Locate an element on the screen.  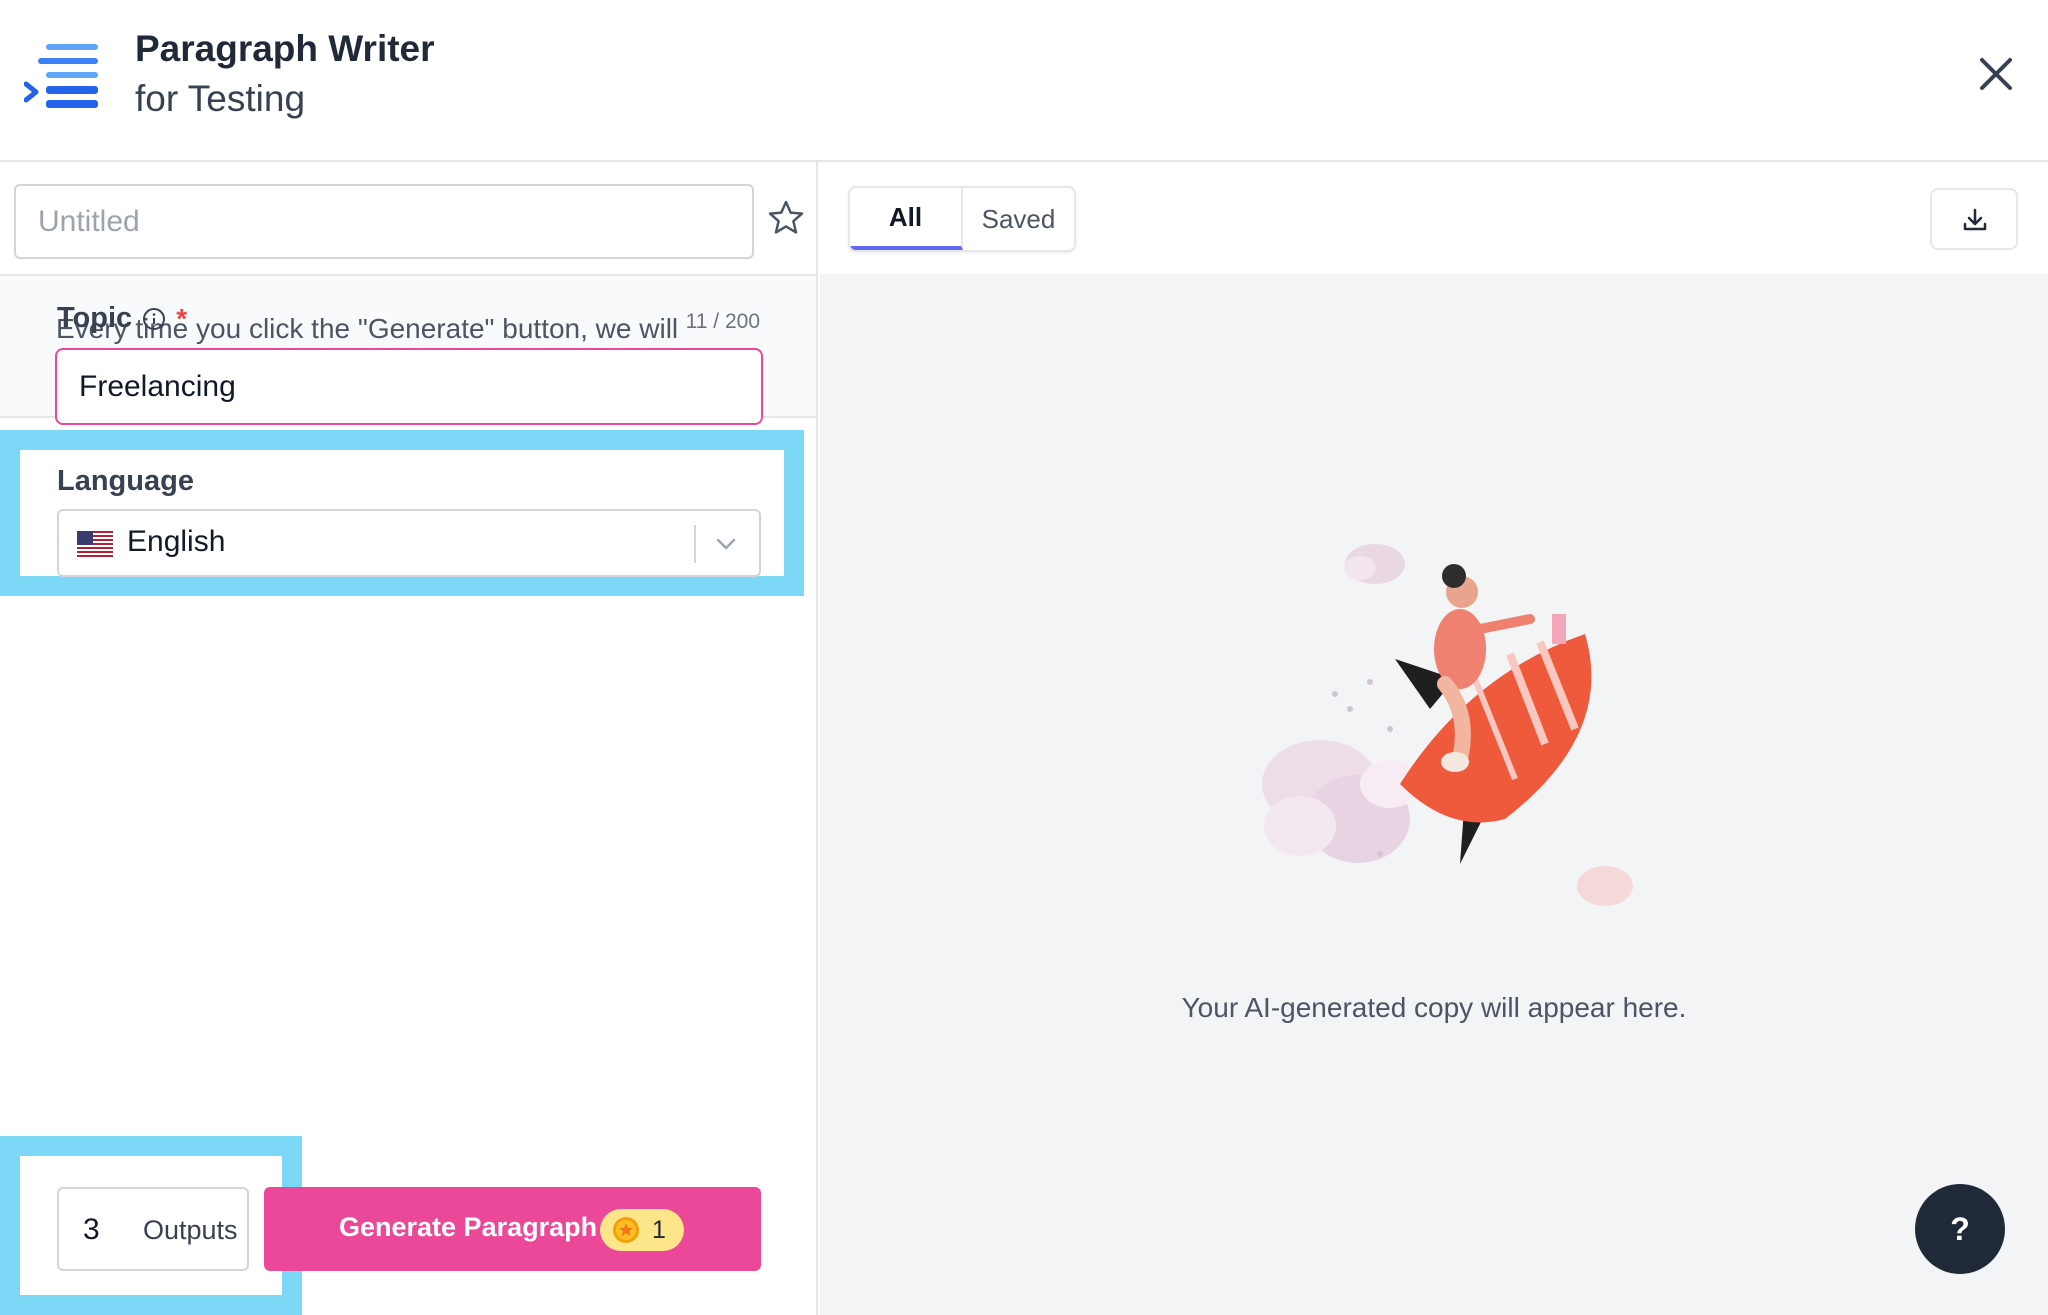
topic-label-text: Topic is located at coordinates (95, 318).